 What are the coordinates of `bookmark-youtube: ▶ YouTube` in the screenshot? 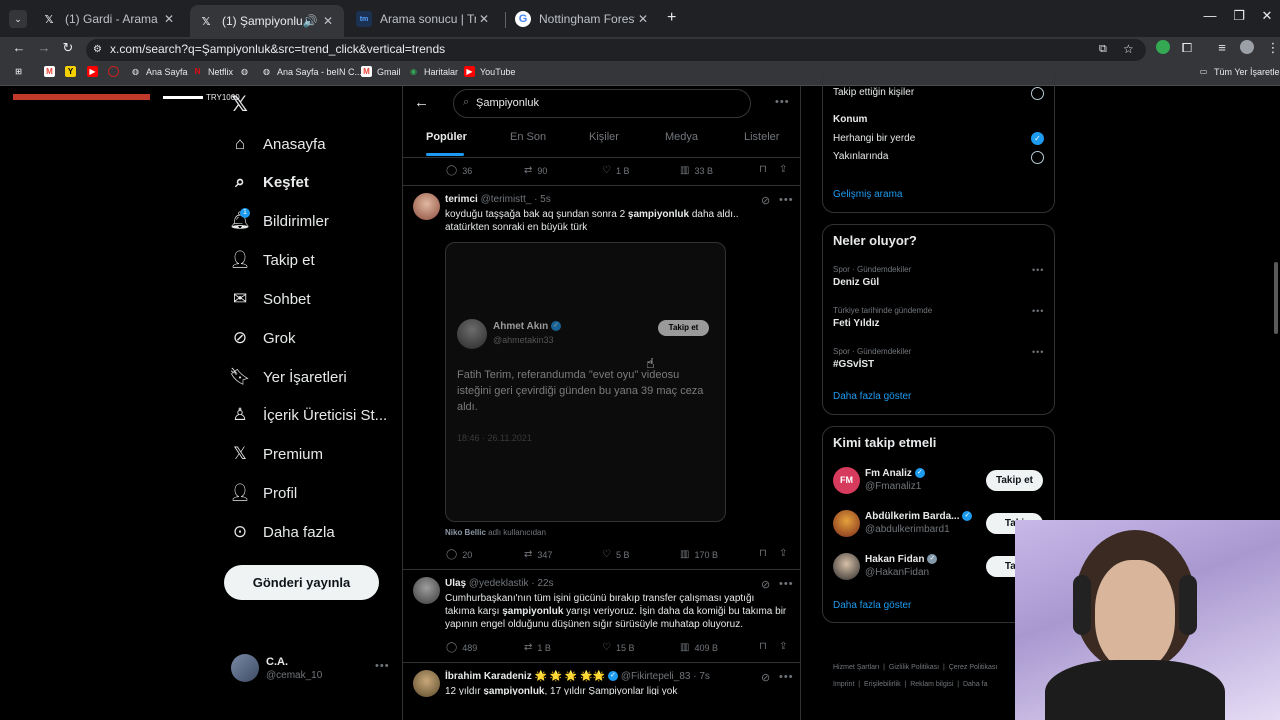 It's located at (489, 71).